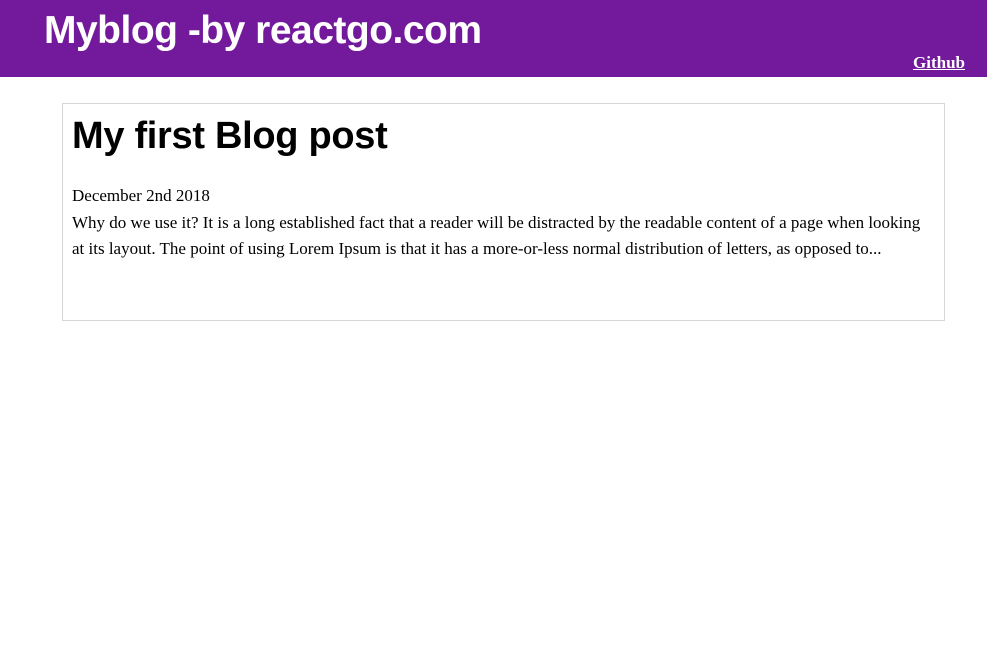  Describe the element at coordinates (939, 63) in the screenshot. I see `github-link: Github` at that location.